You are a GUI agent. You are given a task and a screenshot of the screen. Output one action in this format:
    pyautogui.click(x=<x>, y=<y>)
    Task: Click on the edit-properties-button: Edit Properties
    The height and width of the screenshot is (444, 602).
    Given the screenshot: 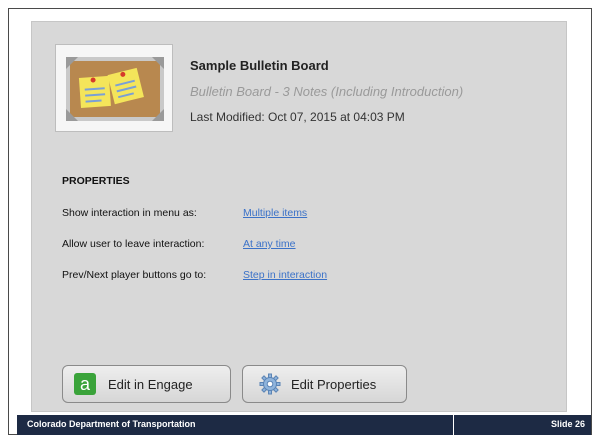 What is the action you would take?
    pyautogui.click(x=324, y=384)
    